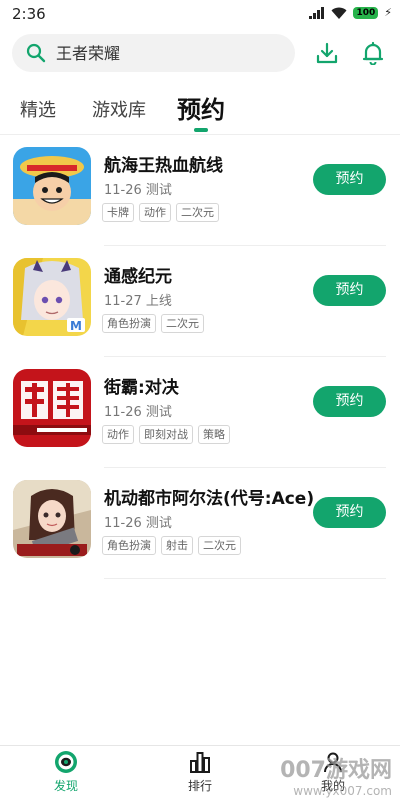  What do you see at coordinates (245, 578) in the screenshot?
I see `divider` at bounding box center [245, 578].